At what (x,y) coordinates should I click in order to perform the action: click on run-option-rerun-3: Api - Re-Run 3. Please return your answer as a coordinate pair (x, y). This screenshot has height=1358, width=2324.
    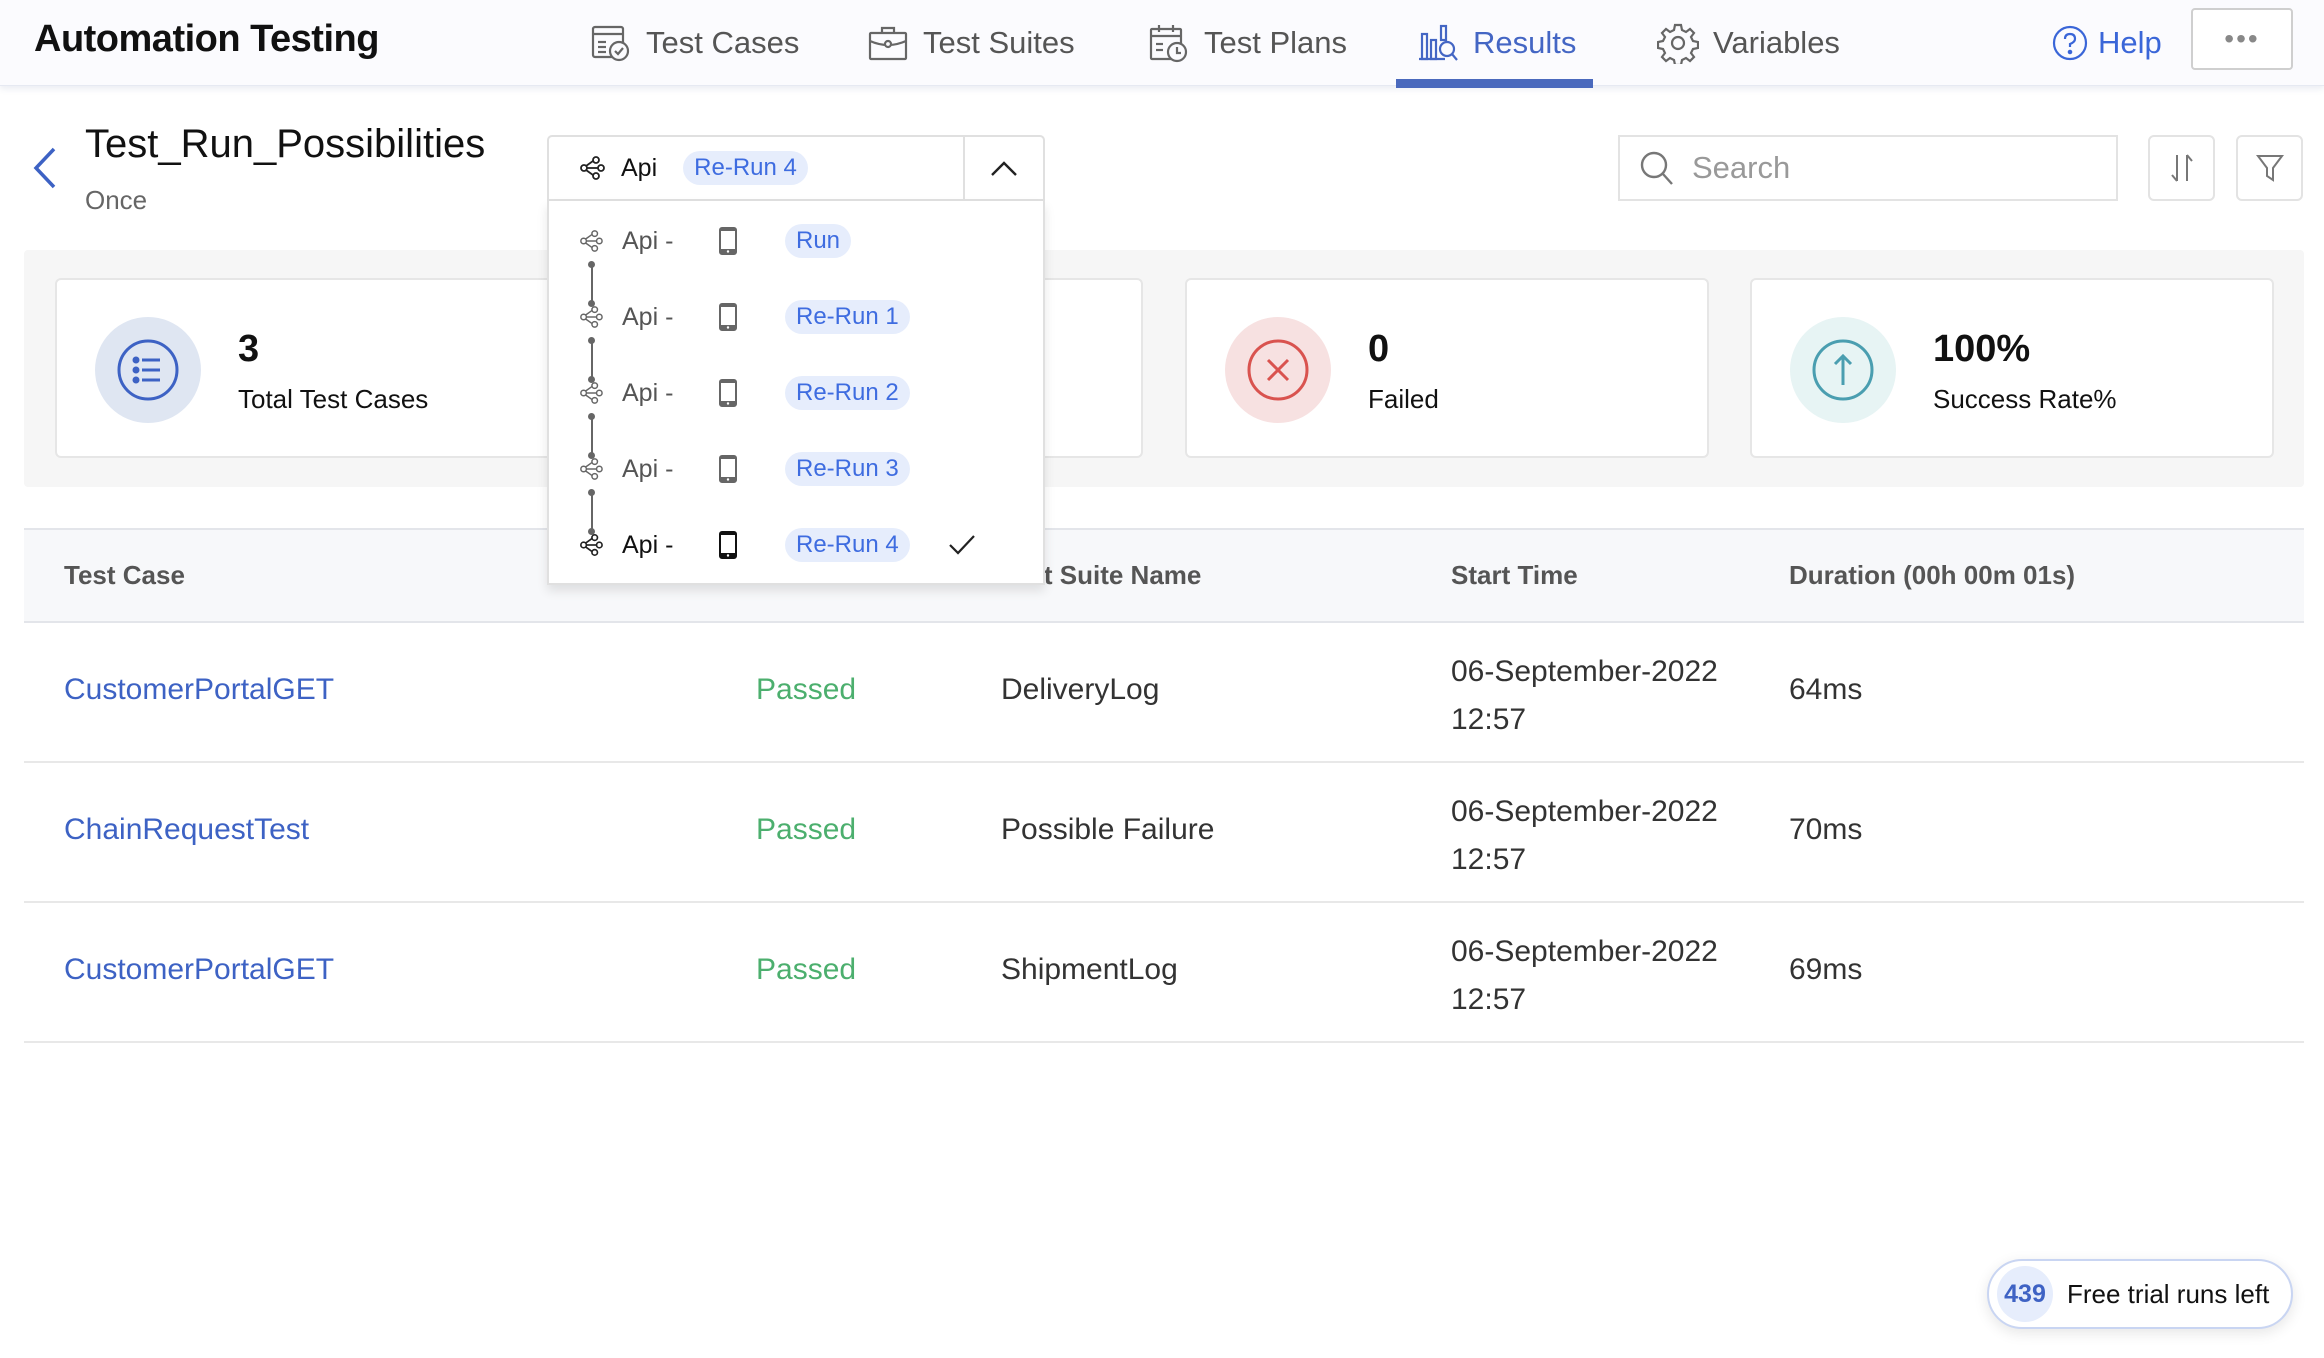
    Looking at the image, I should click on (796, 469).